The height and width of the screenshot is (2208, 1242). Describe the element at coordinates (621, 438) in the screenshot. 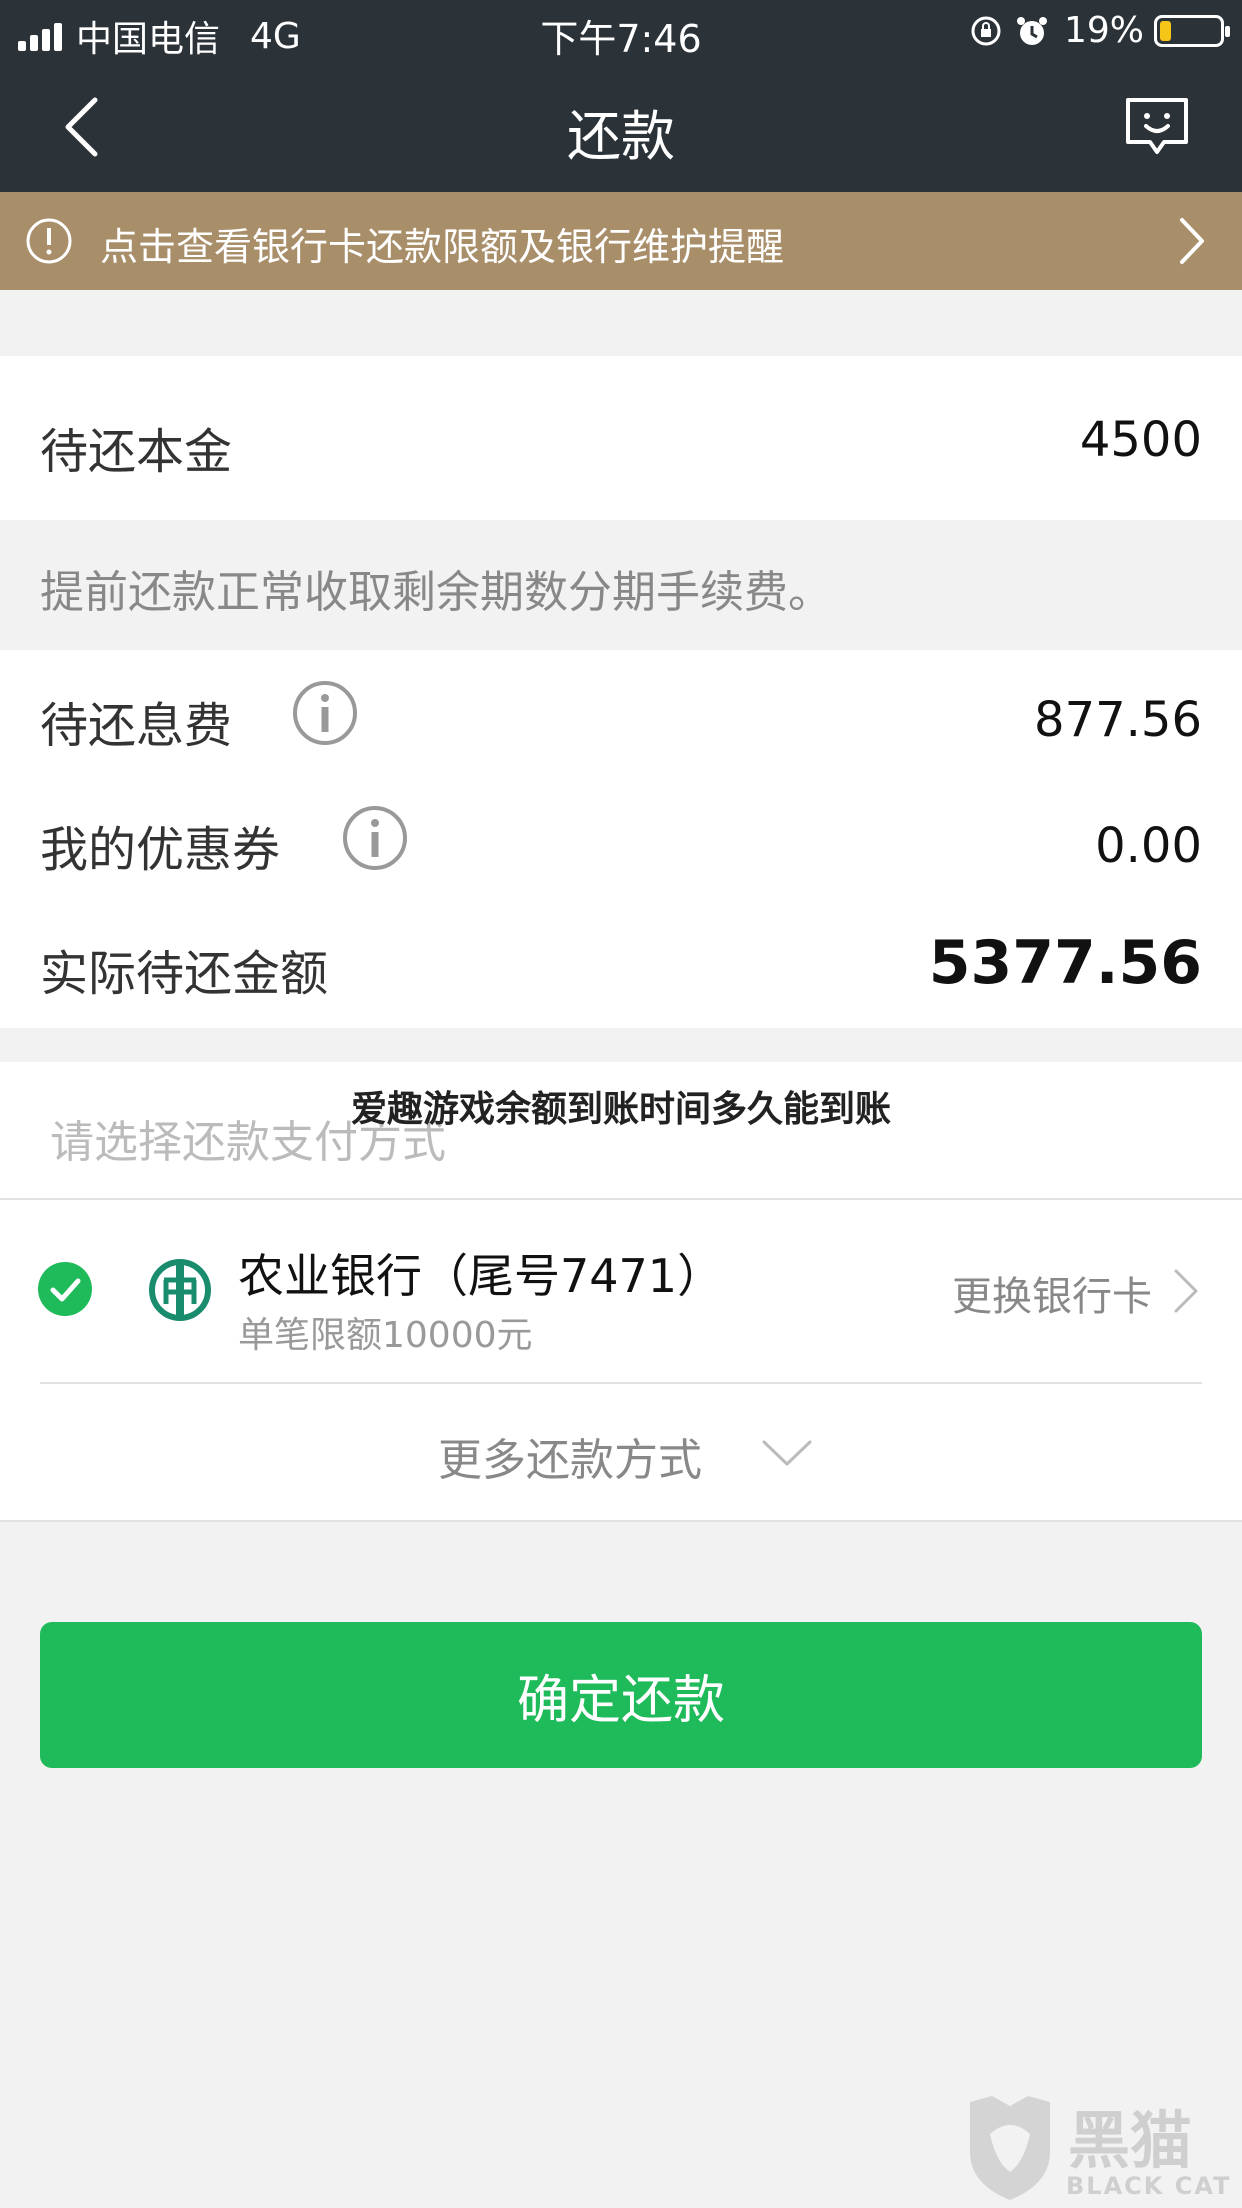

I see `principal-card: 待还本金 4500` at that location.